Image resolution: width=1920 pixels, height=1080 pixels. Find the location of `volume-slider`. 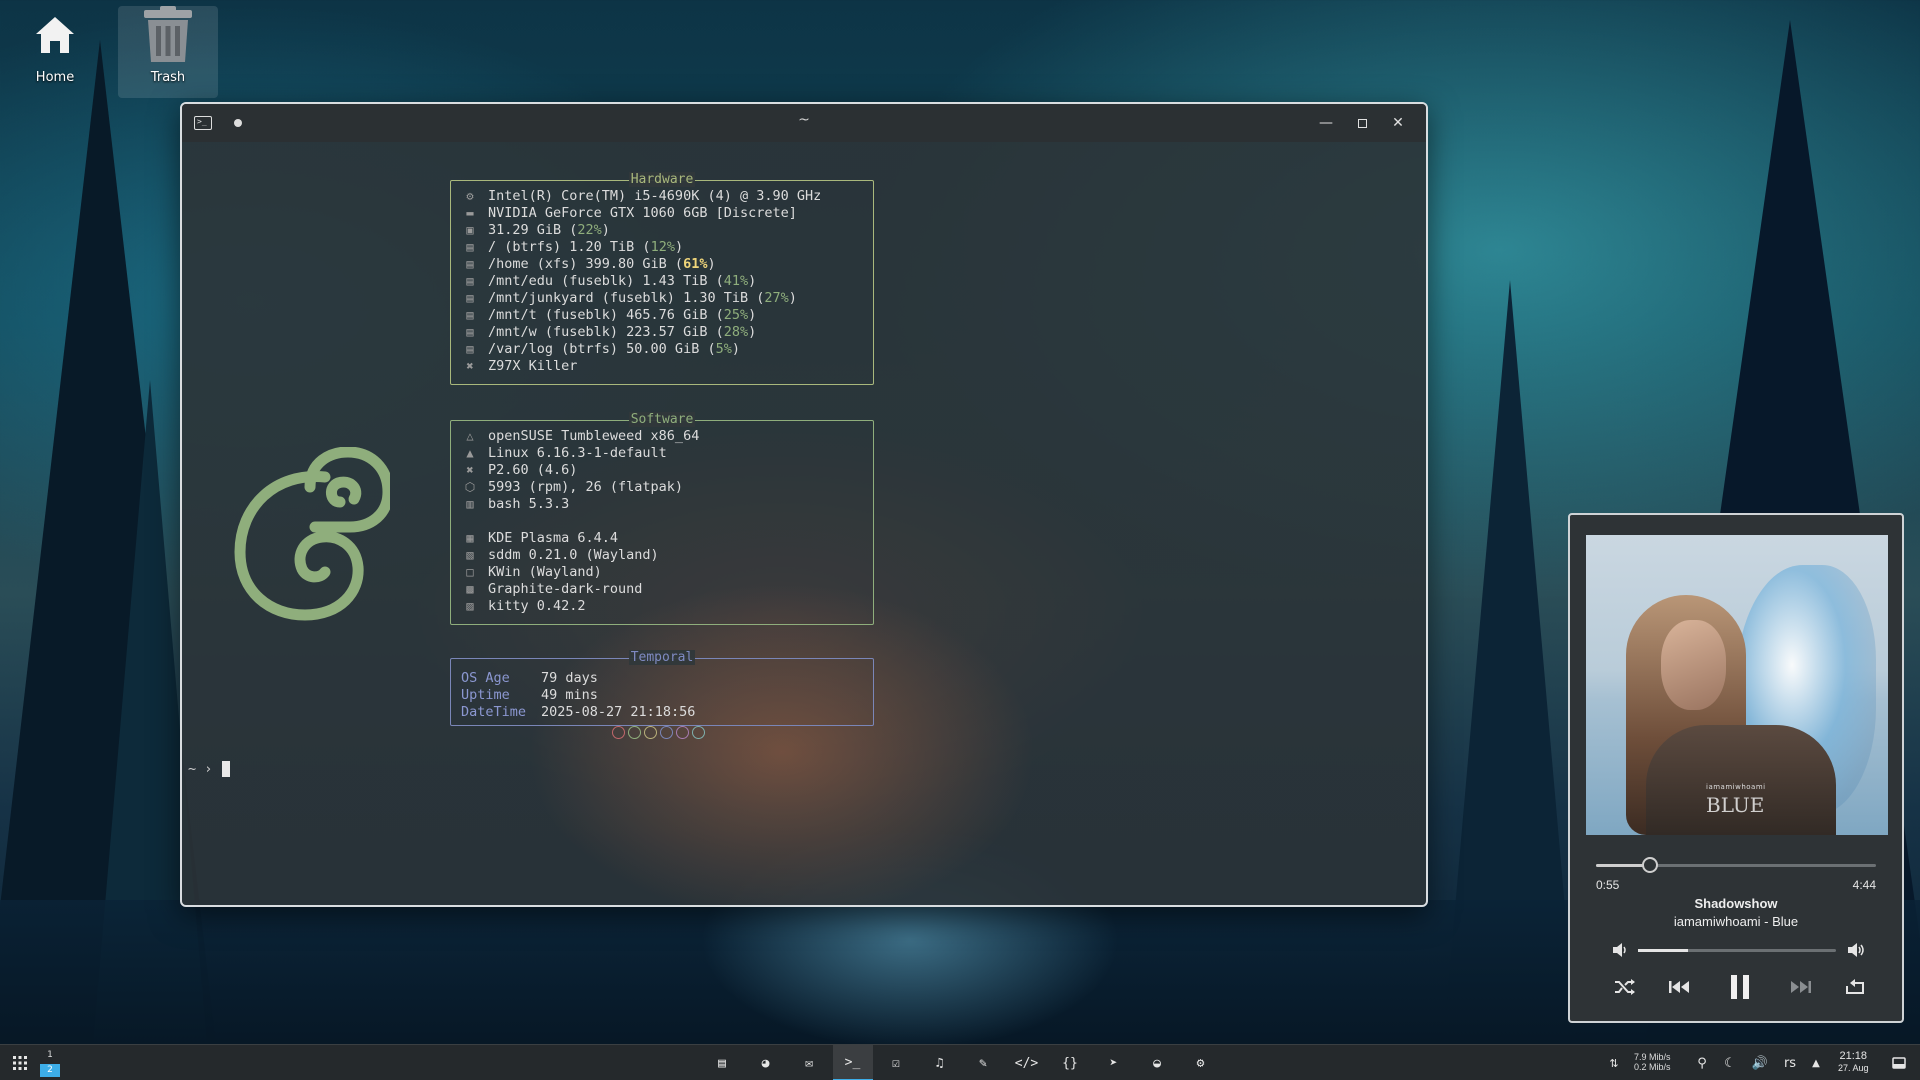

volume-slider is located at coordinates (1737, 950).